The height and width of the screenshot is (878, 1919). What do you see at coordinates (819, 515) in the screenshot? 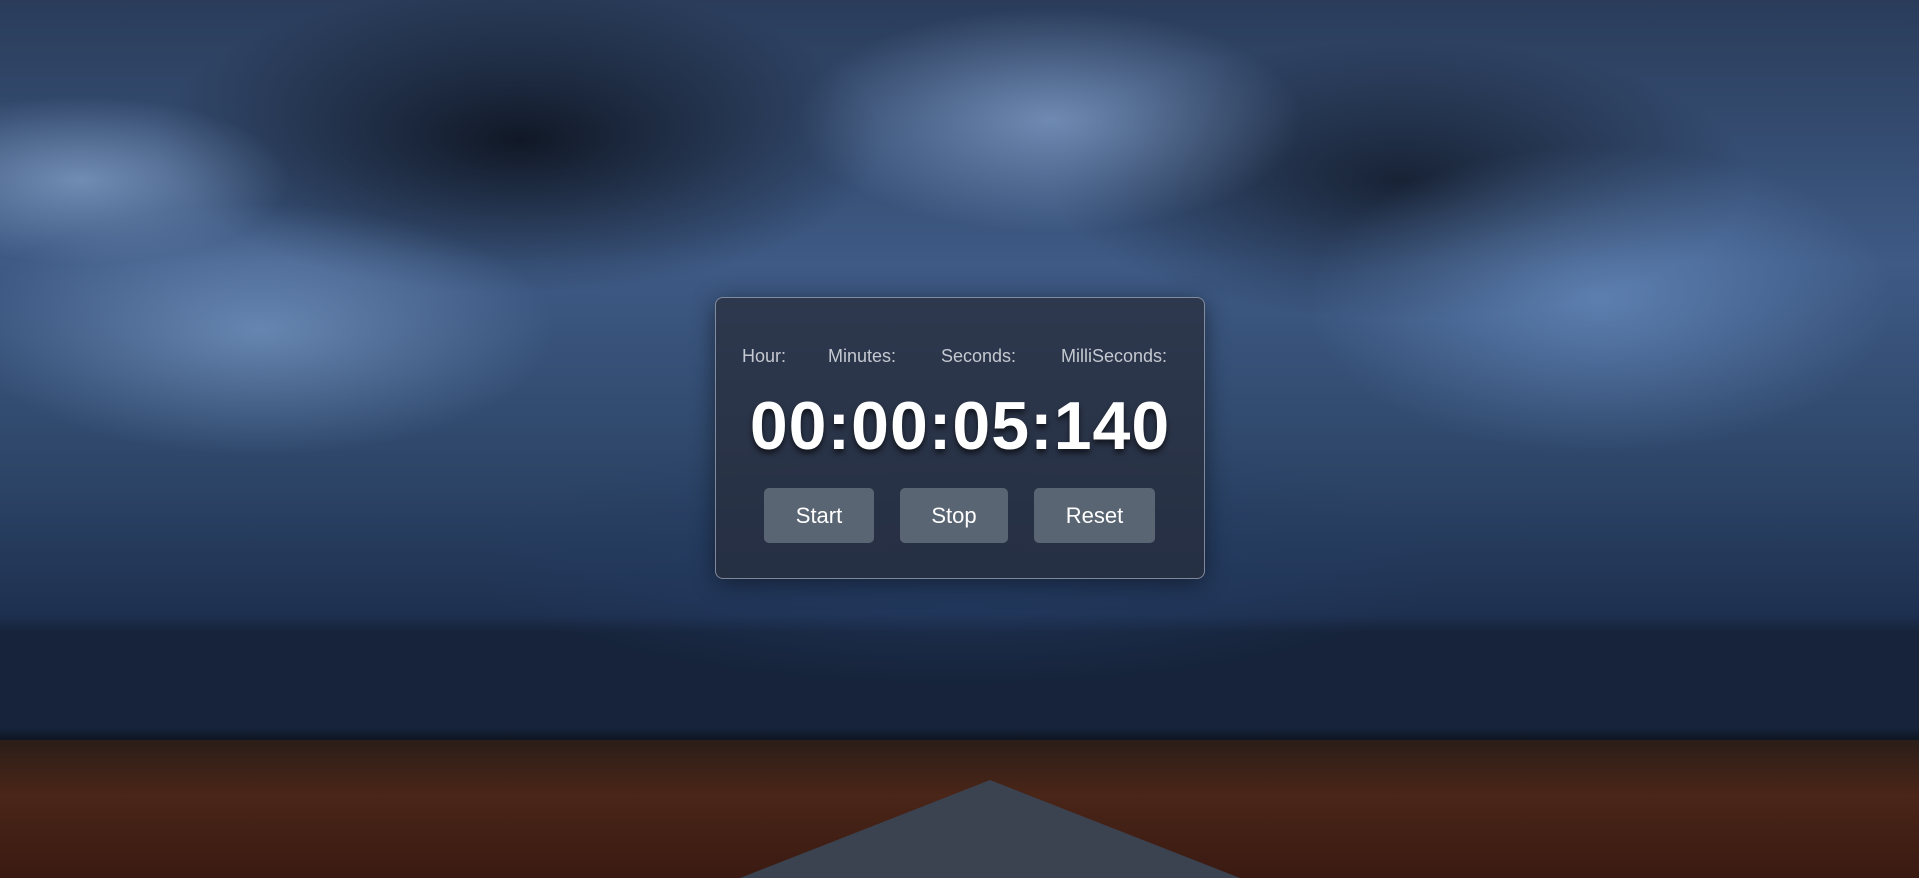
I see `start-button: Start` at bounding box center [819, 515].